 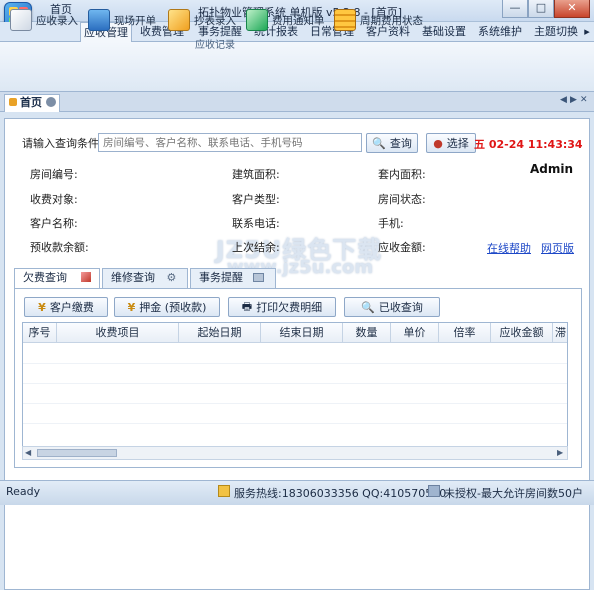 I want to click on close-tab-icon, so click(x=51, y=102).